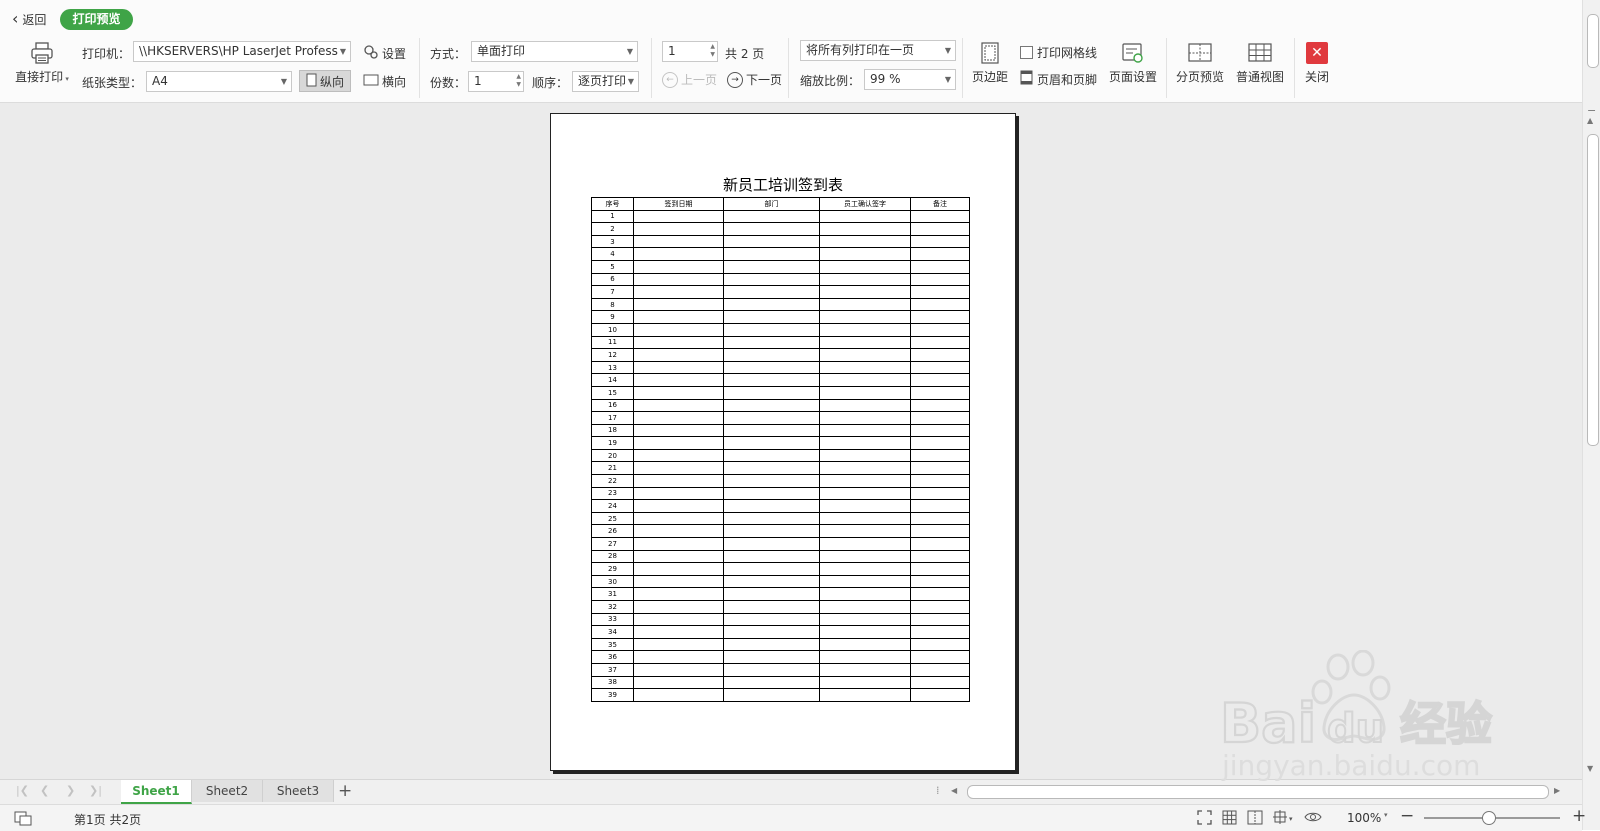 Image resolution: width=1600 pixels, height=831 pixels. What do you see at coordinates (227, 791) in the screenshot?
I see `sheet-tab-2: Sheet2` at bounding box center [227, 791].